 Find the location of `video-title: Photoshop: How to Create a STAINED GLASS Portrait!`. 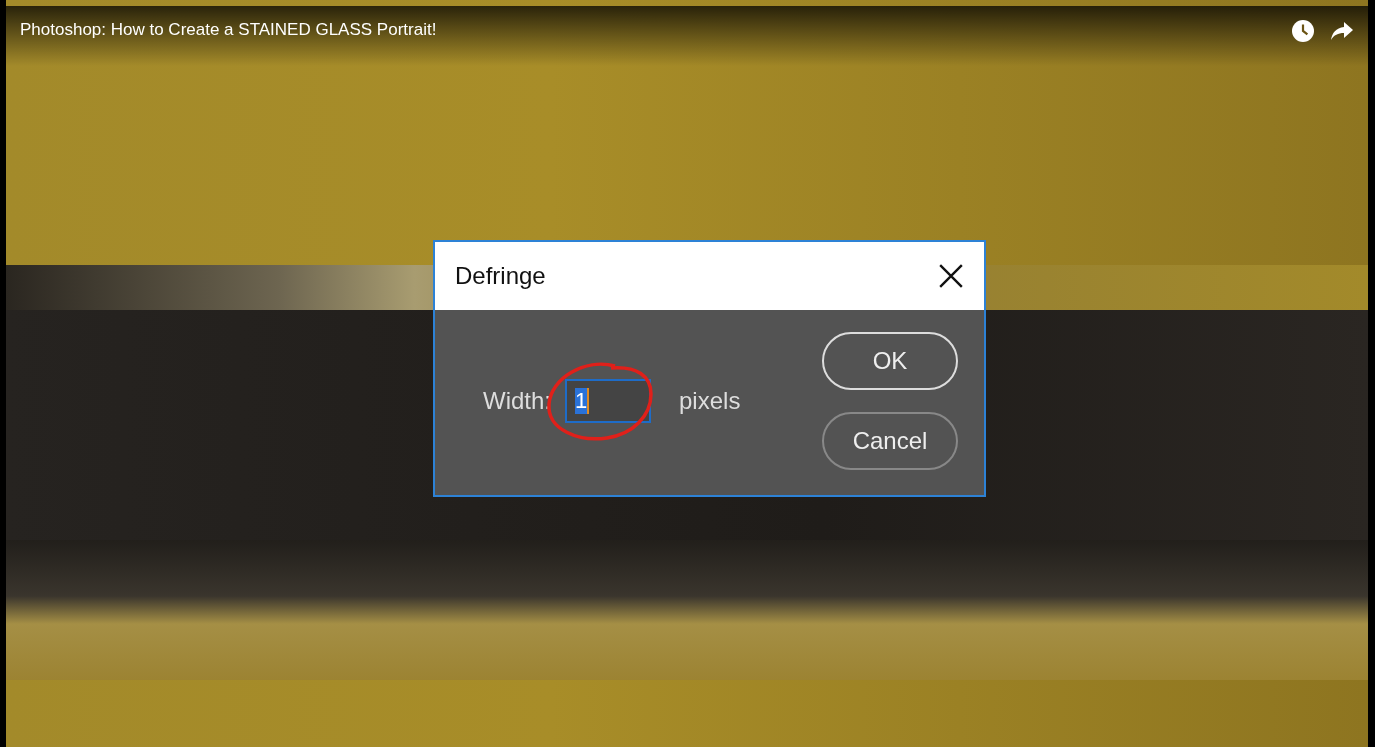

video-title: Photoshop: How to Create a STAINED GLASS Portrait! is located at coordinates (228, 30).